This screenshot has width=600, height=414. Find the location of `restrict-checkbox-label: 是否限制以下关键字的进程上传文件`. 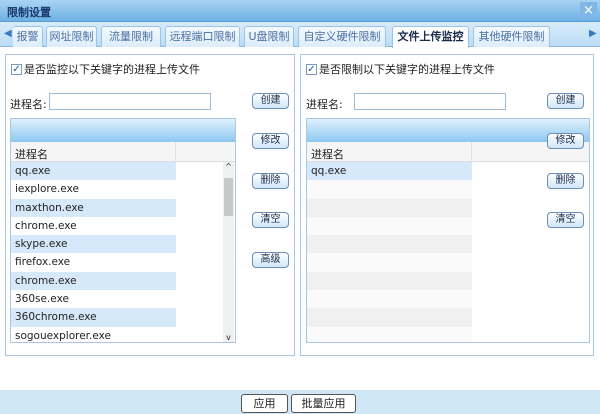

restrict-checkbox-label: 是否限制以下关键字的进程上传文件 is located at coordinates (407, 69).